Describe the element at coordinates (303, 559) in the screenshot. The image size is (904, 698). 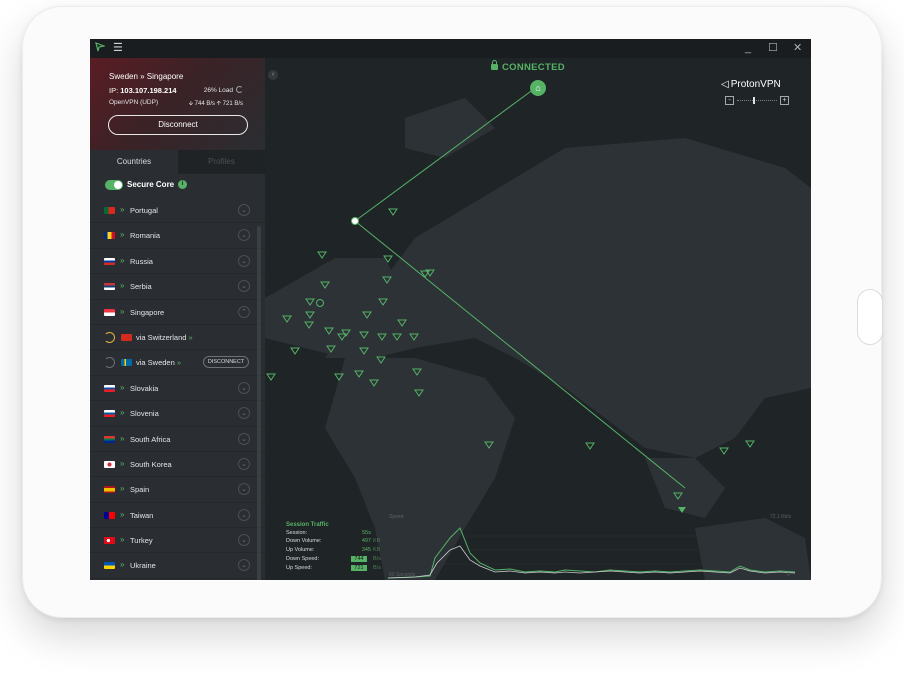
I see `traffic-label-down-speed: Down Speed:` at that location.